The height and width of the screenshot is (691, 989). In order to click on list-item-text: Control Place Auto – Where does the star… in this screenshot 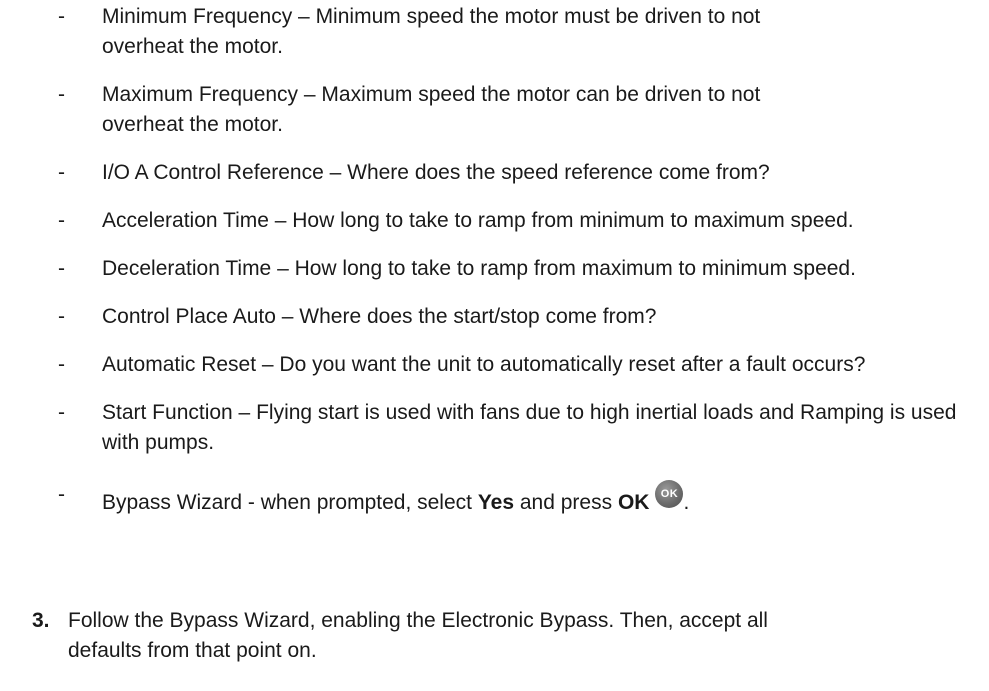, I will do `click(379, 316)`.